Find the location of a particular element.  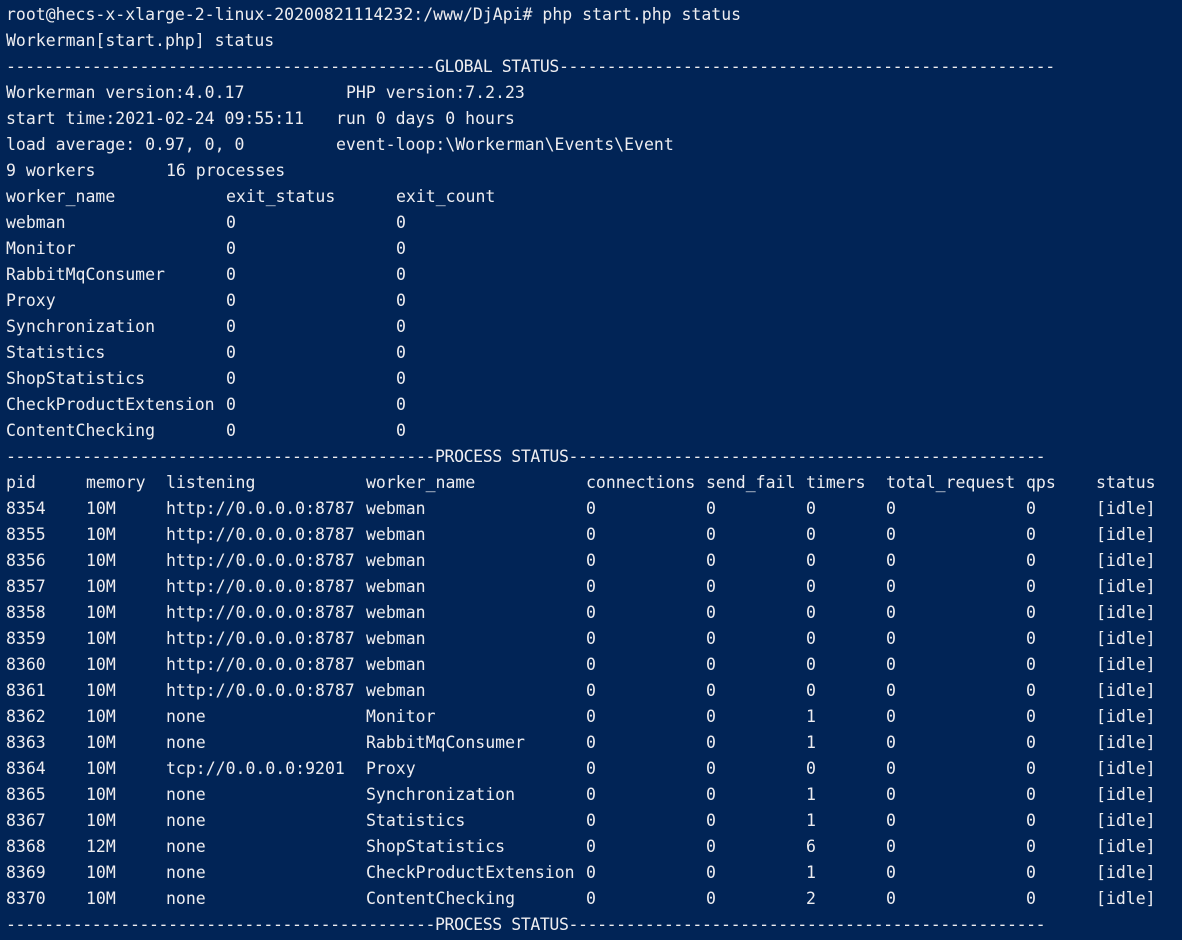

worker-name-cell: Synchronization is located at coordinates (441, 794).